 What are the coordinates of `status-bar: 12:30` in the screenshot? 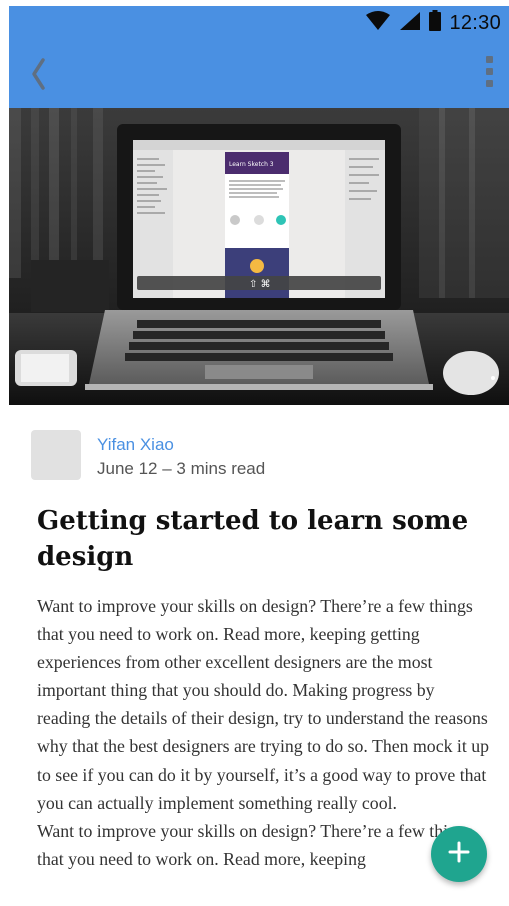 It's located at (259, 23).